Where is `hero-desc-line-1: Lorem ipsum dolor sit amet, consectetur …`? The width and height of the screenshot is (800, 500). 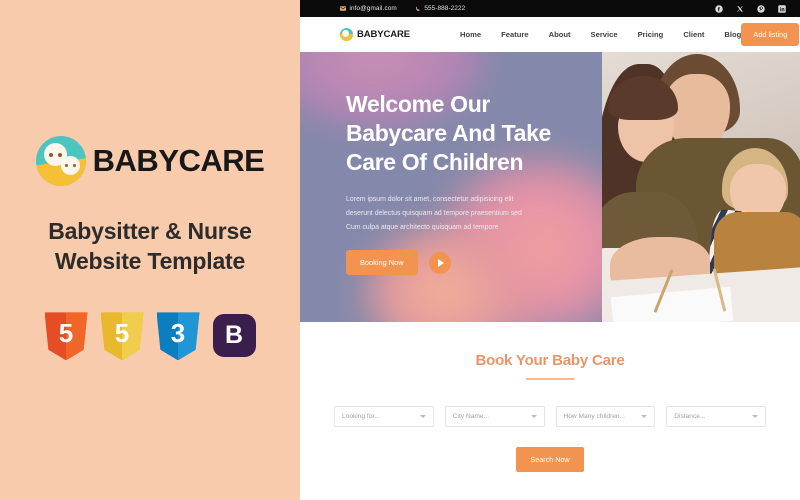
hero-desc-line-1: Lorem ipsum dolor sit amet, consectetur … is located at coordinates (430, 199).